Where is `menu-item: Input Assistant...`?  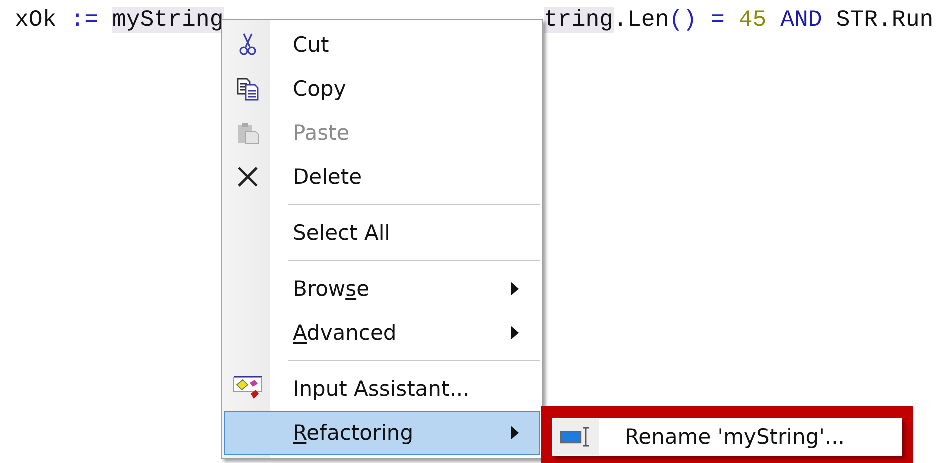
menu-item: Input Assistant... is located at coordinates (382, 389).